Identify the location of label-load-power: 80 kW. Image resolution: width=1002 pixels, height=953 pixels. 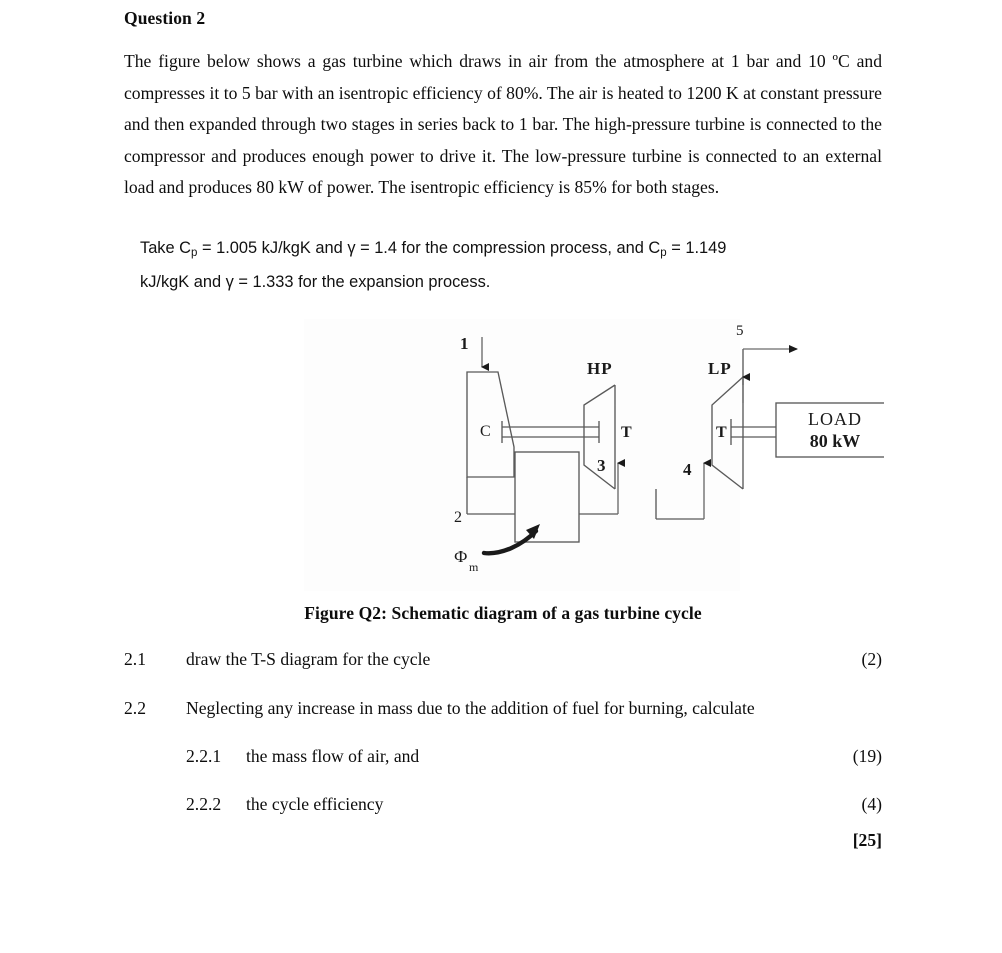
(835, 441).